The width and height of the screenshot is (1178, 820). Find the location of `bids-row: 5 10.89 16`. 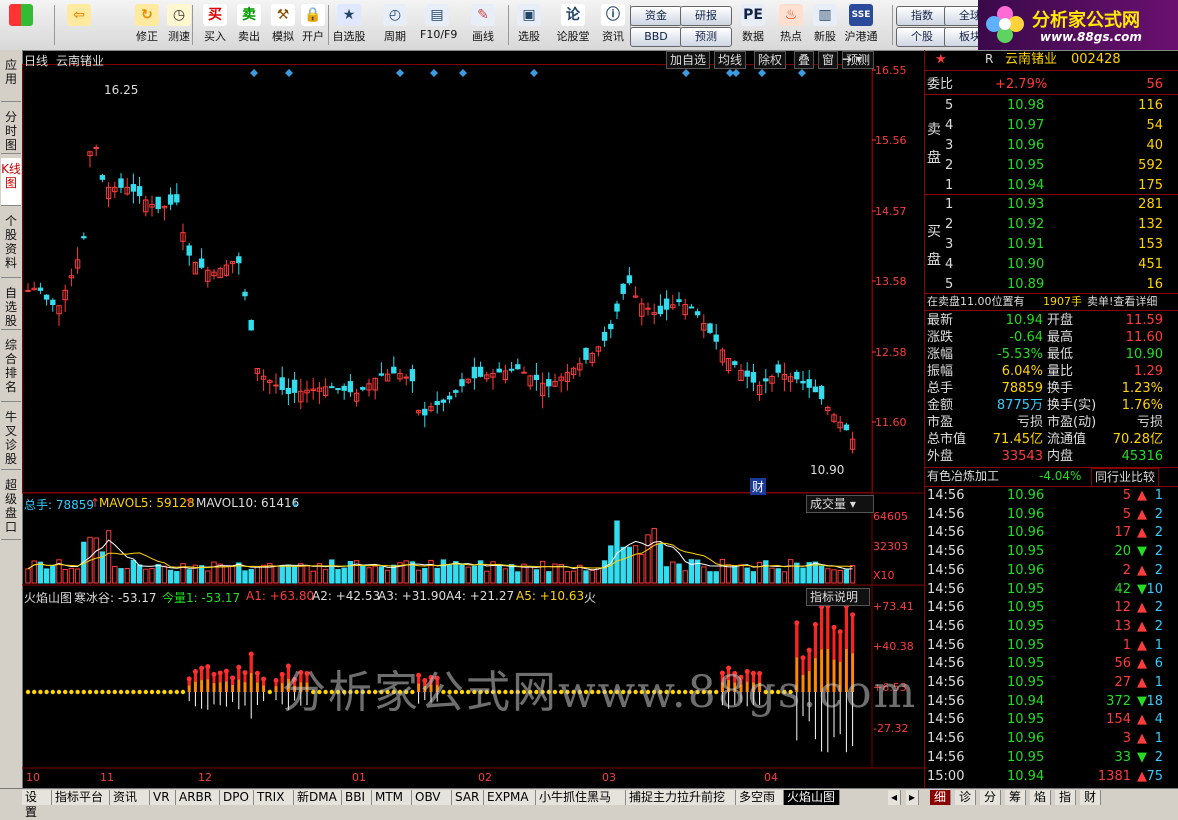

bids-row: 5 10.89 16 is located at coordinates (1051, 284).